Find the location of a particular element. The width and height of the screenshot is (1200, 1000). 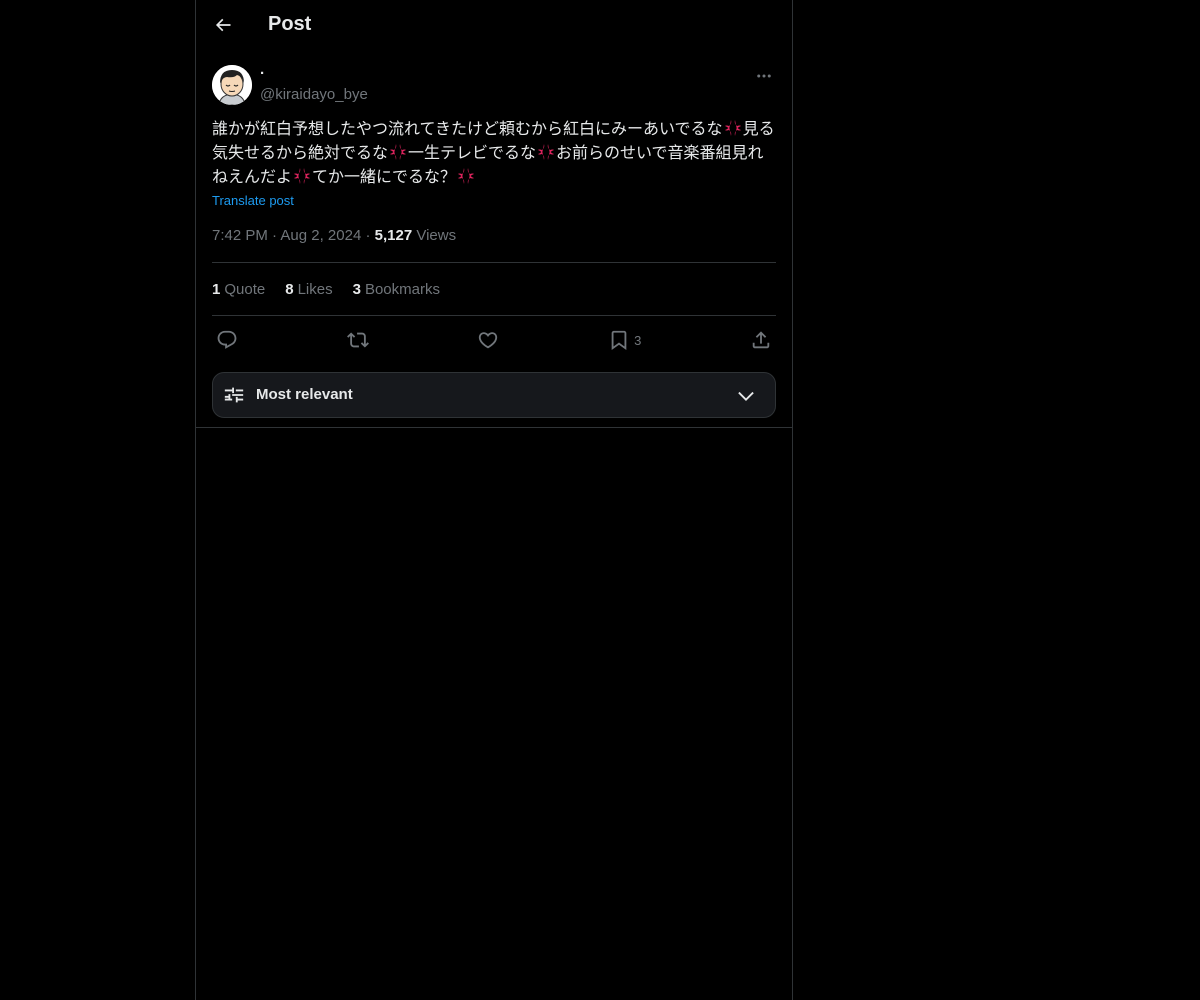

post-text-segment: てか一緒にでるな？ is located at coordinates (384, 177).